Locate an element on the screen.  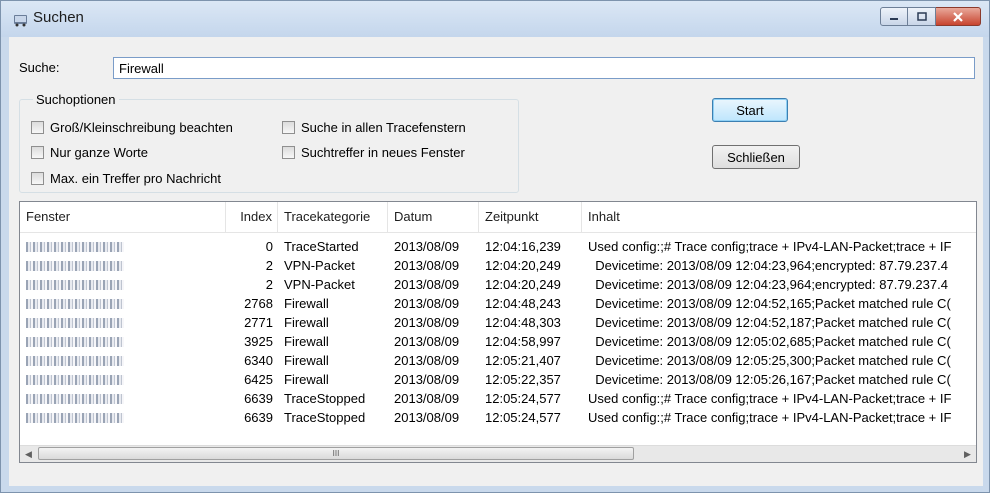
search-label: Suche: is located at coordinates (39, 67).